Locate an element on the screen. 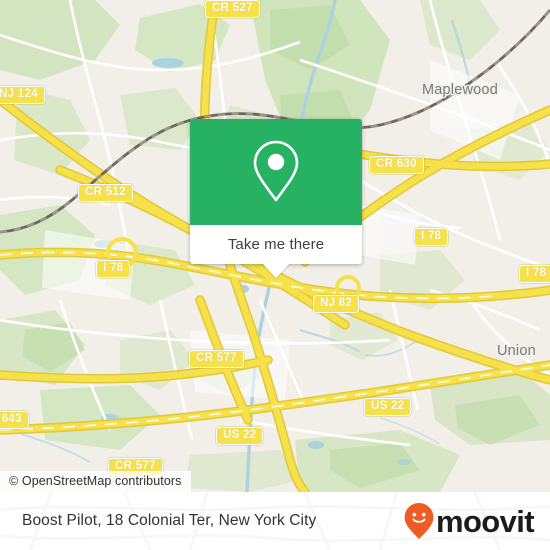  popup-action-area: Take me there is located at coordinates (276, 244).